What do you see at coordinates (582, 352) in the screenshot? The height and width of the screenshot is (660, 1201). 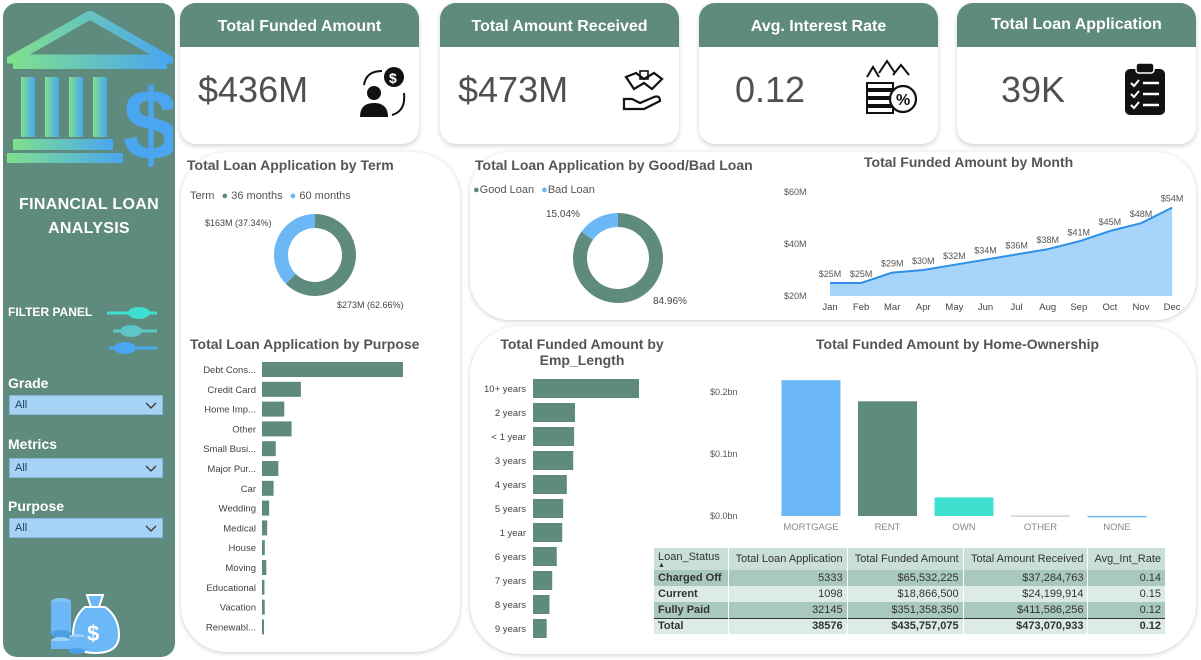 I see `emp-chart-title: Total Funded Amount by Emp_Length` at bounding box center [582, 352].